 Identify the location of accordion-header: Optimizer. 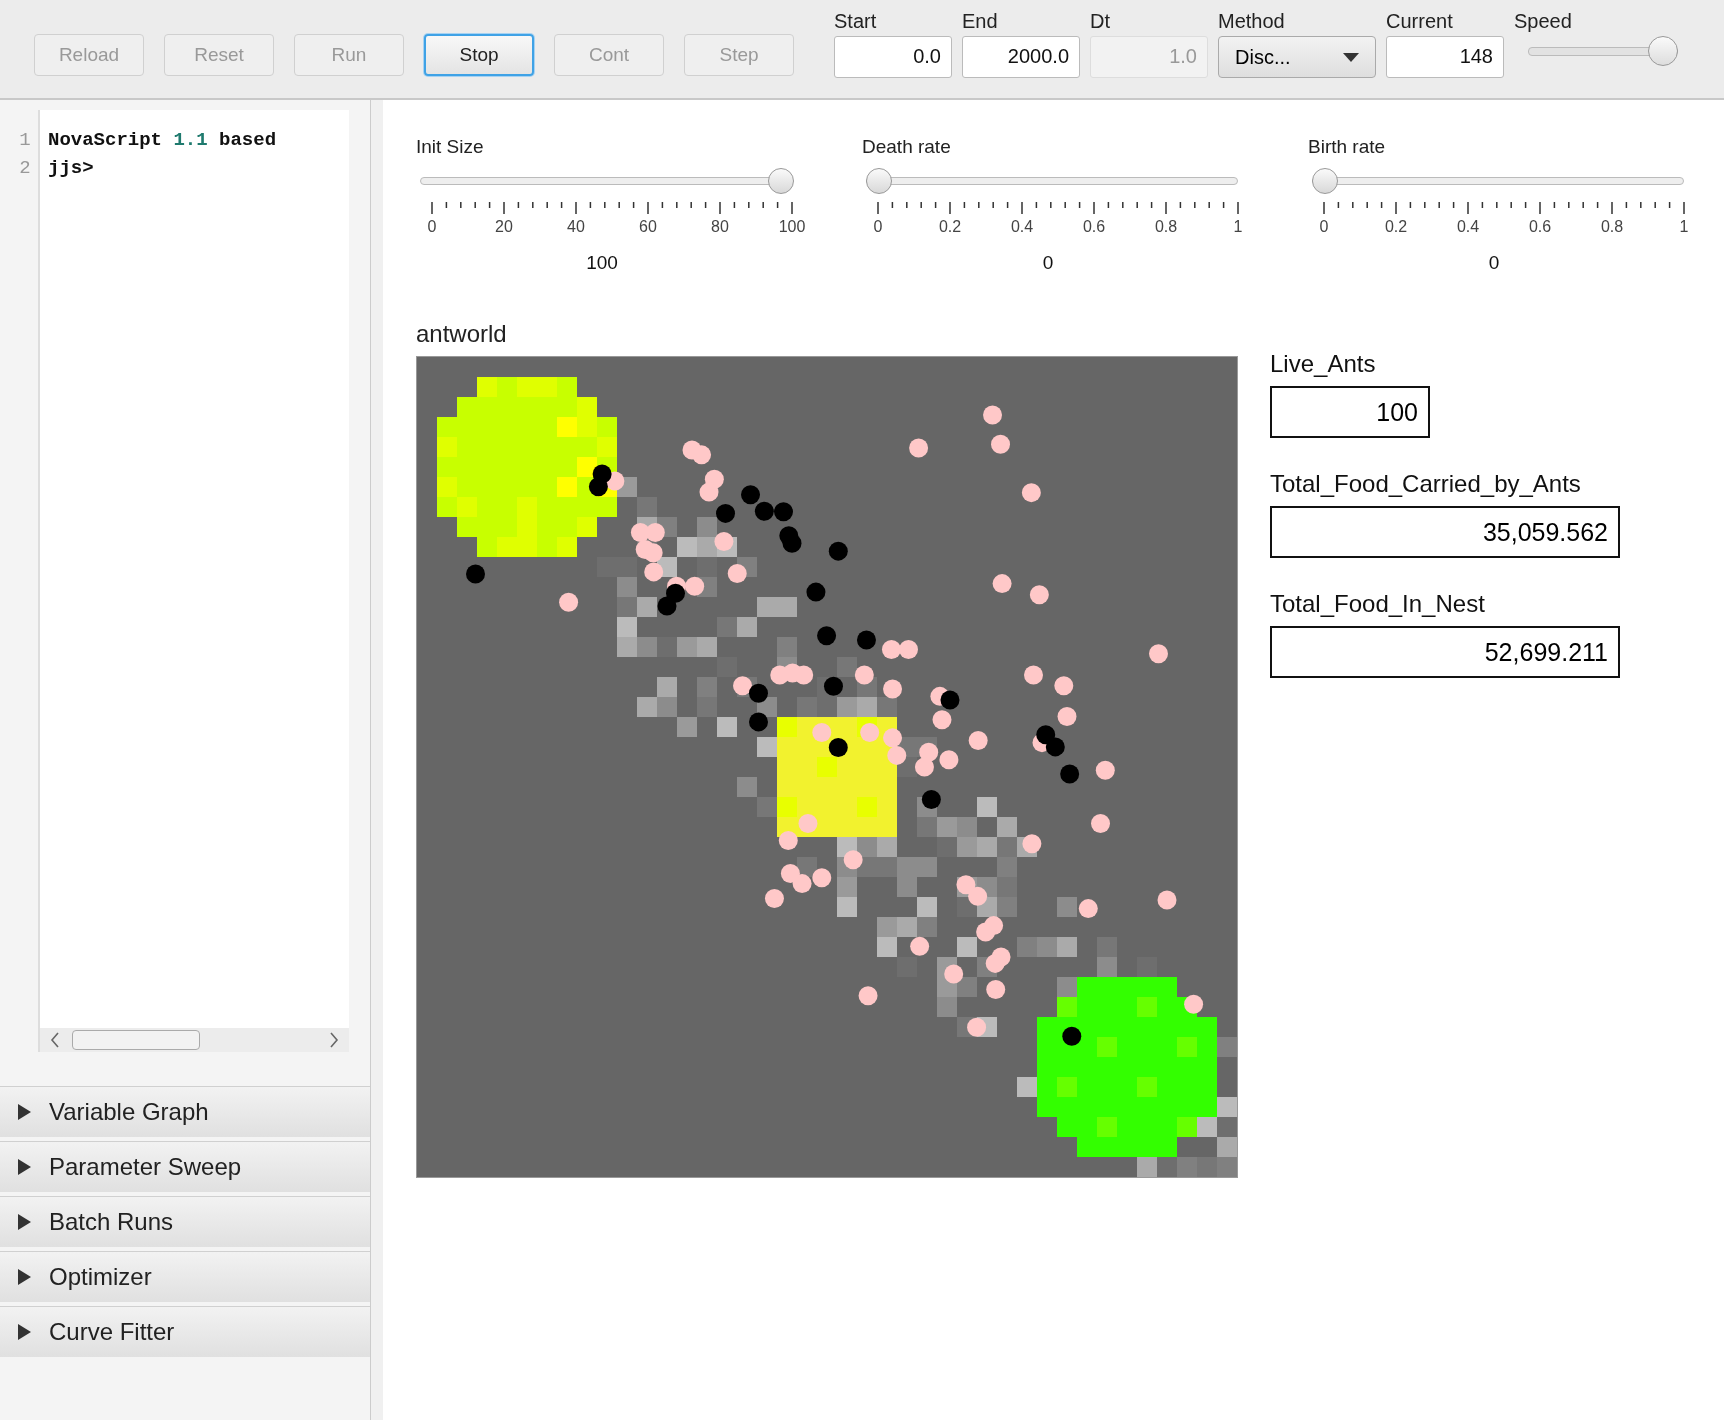
(185, 1276).